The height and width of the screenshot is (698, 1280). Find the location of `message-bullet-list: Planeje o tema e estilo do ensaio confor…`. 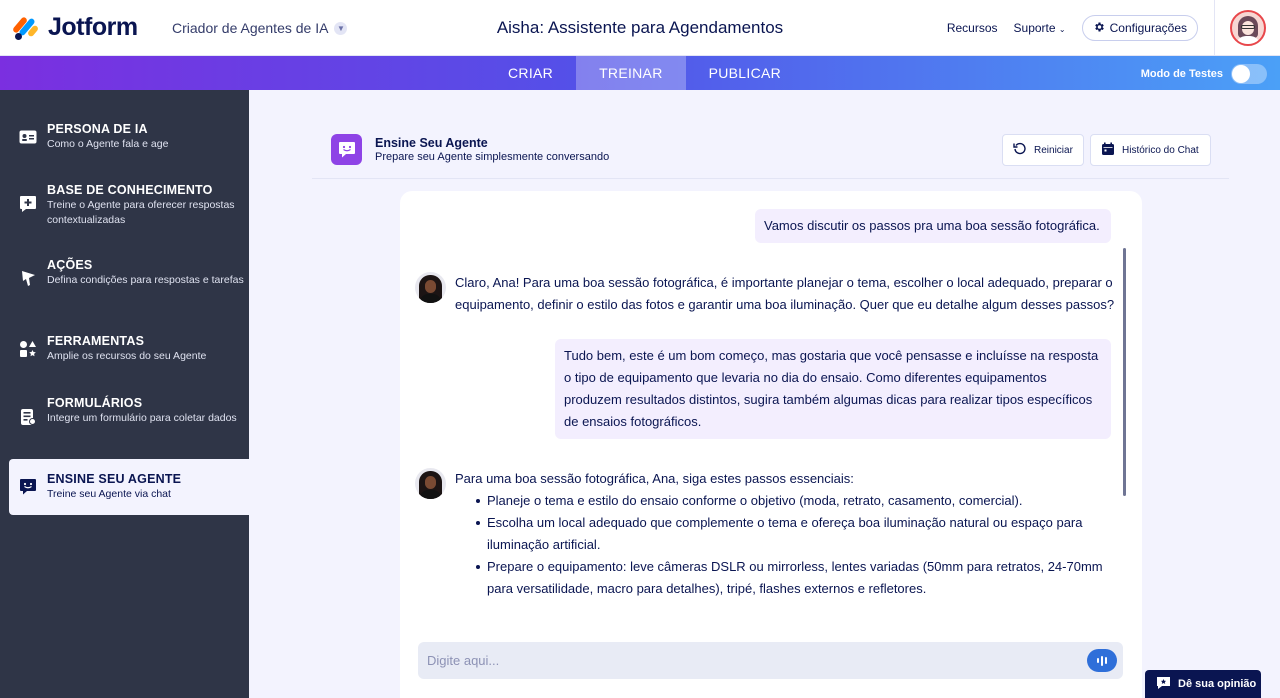

message-bullet-list: Planeje o tema e estilo do ensaio confor… is located at coordinates (785, 545).